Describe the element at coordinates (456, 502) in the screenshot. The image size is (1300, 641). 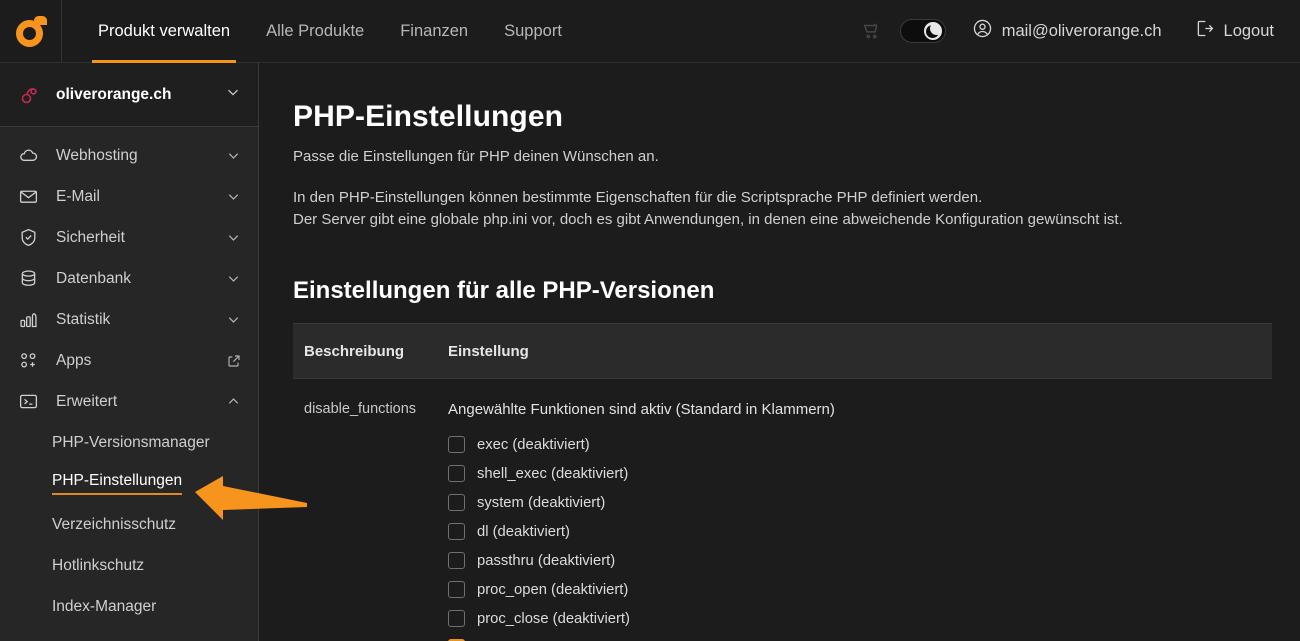
I see `checkbox-system` at that location.